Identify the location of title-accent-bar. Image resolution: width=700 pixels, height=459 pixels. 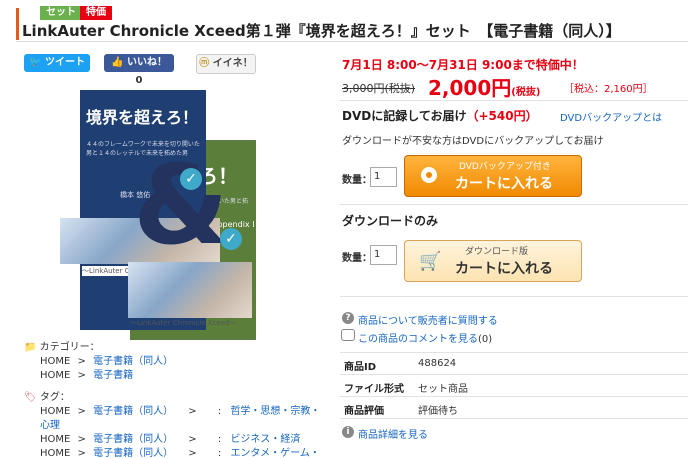
(17, 24).